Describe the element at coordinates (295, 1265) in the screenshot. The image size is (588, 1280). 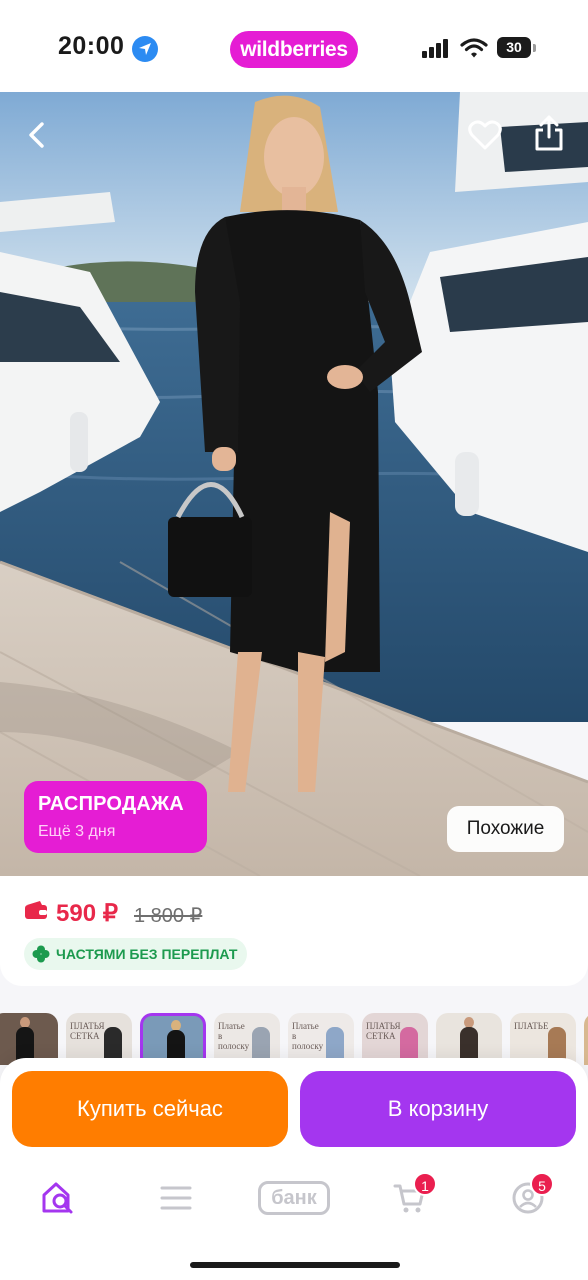
I see `home-indicator` at that location.